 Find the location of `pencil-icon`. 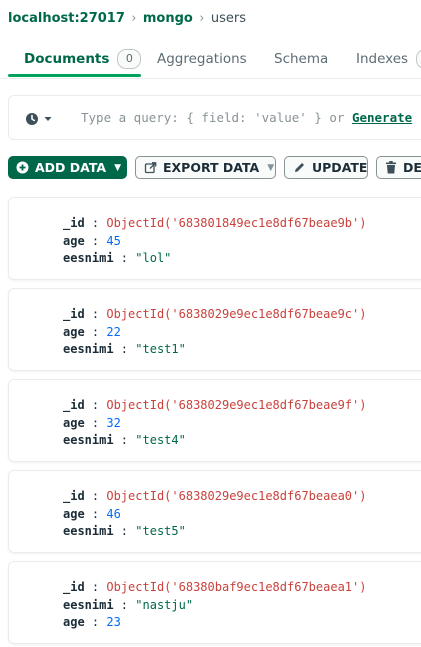

pencil-icon is located at coordinates (299, 167).